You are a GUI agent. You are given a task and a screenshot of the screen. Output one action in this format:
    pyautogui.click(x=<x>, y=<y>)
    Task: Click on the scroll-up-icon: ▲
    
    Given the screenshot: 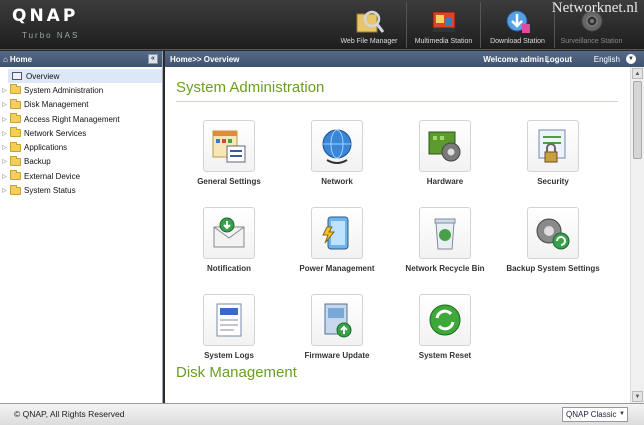 What is the action you would take?
    pyautogui.click(x=637, y=73)
    